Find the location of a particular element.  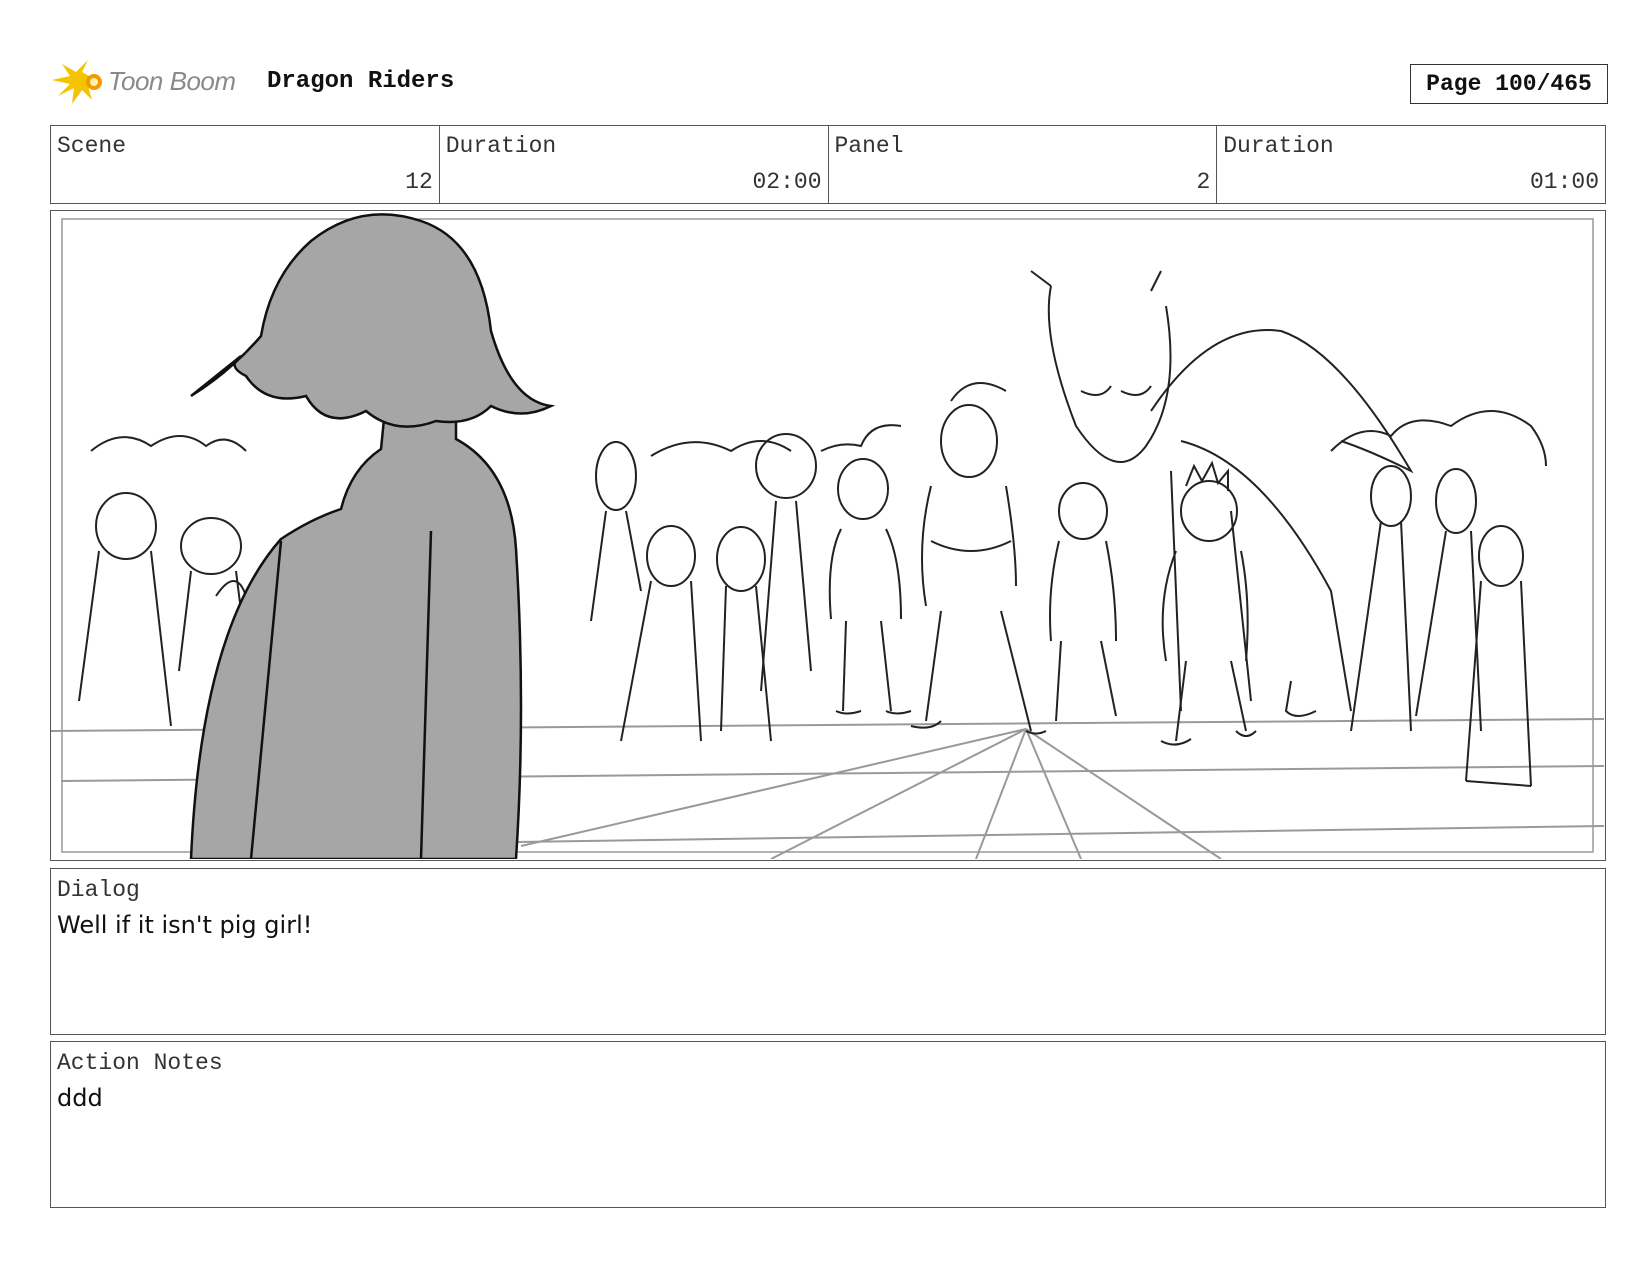

dialog-text: Well if it isn't pig girl! is located at coordinates (184, 925).